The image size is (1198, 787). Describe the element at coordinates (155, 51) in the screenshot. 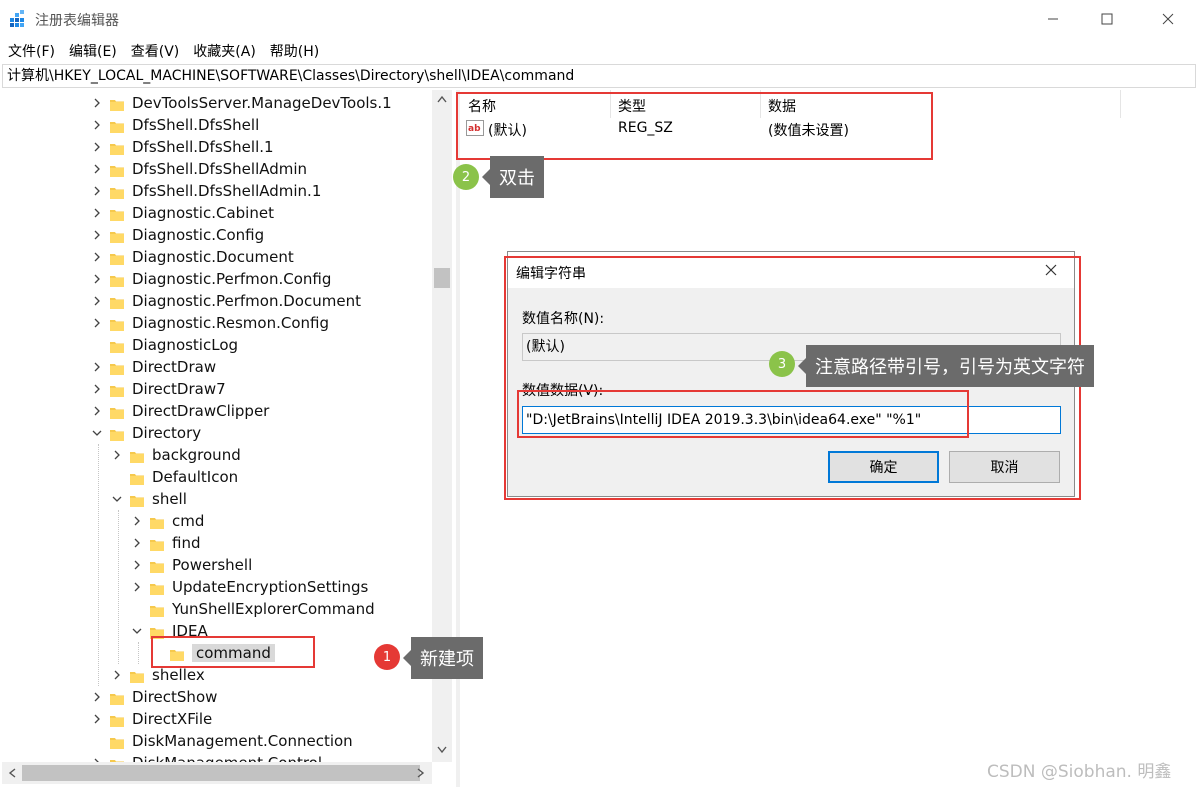

I see `menu-view: 查看(V)` at that location.